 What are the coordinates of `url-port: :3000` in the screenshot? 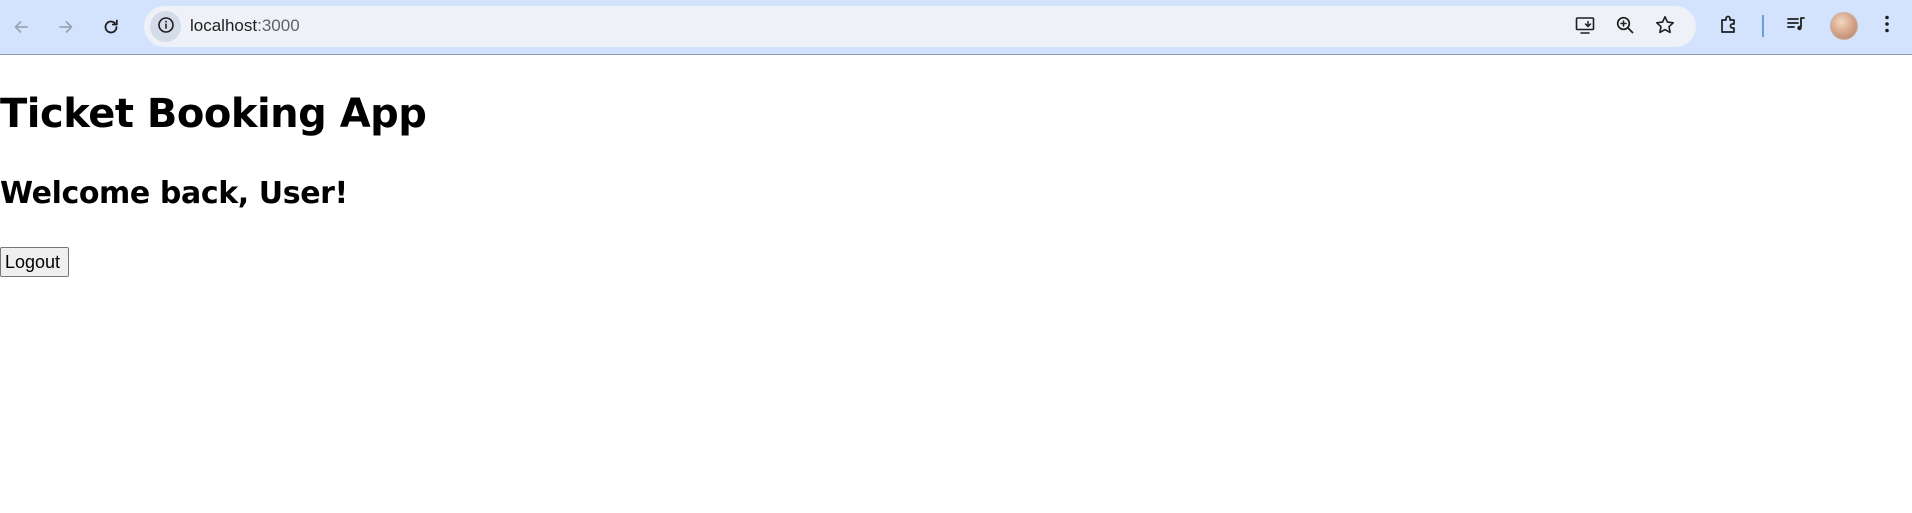 It's located at (278, 25).